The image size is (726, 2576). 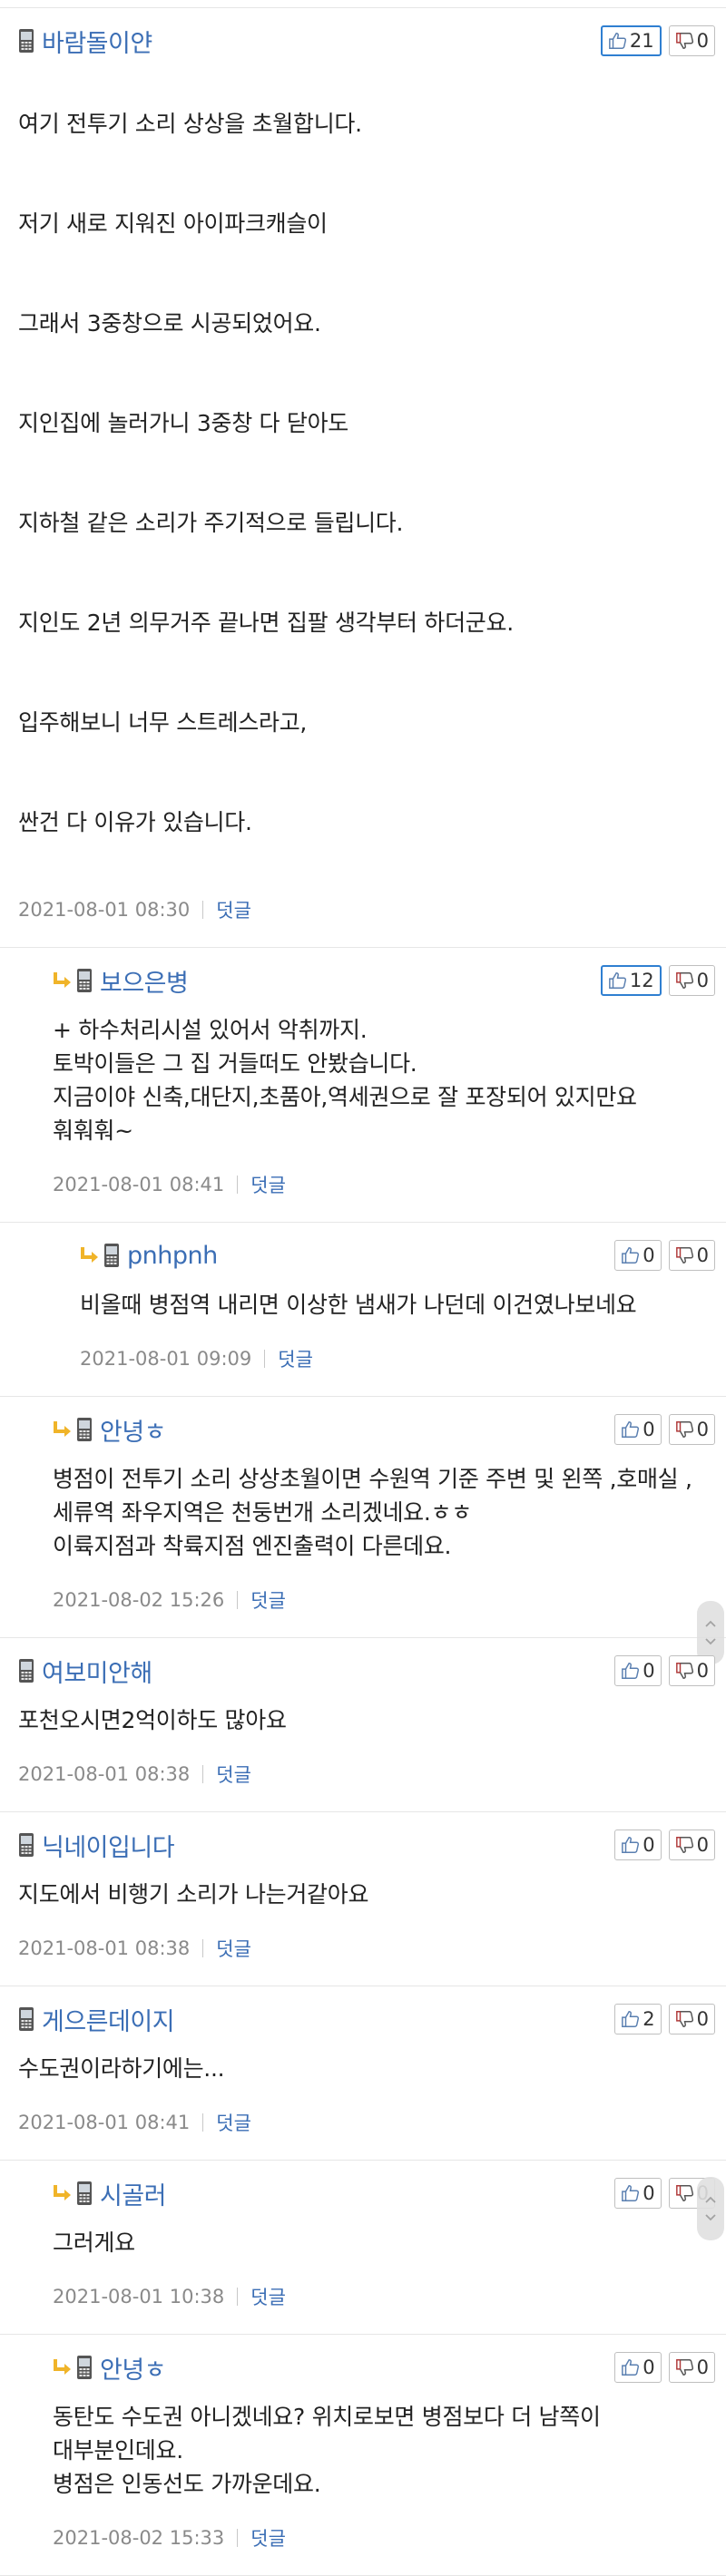 I want to click on comment-author: 바람돌이얀, so click(x=85, y=41).